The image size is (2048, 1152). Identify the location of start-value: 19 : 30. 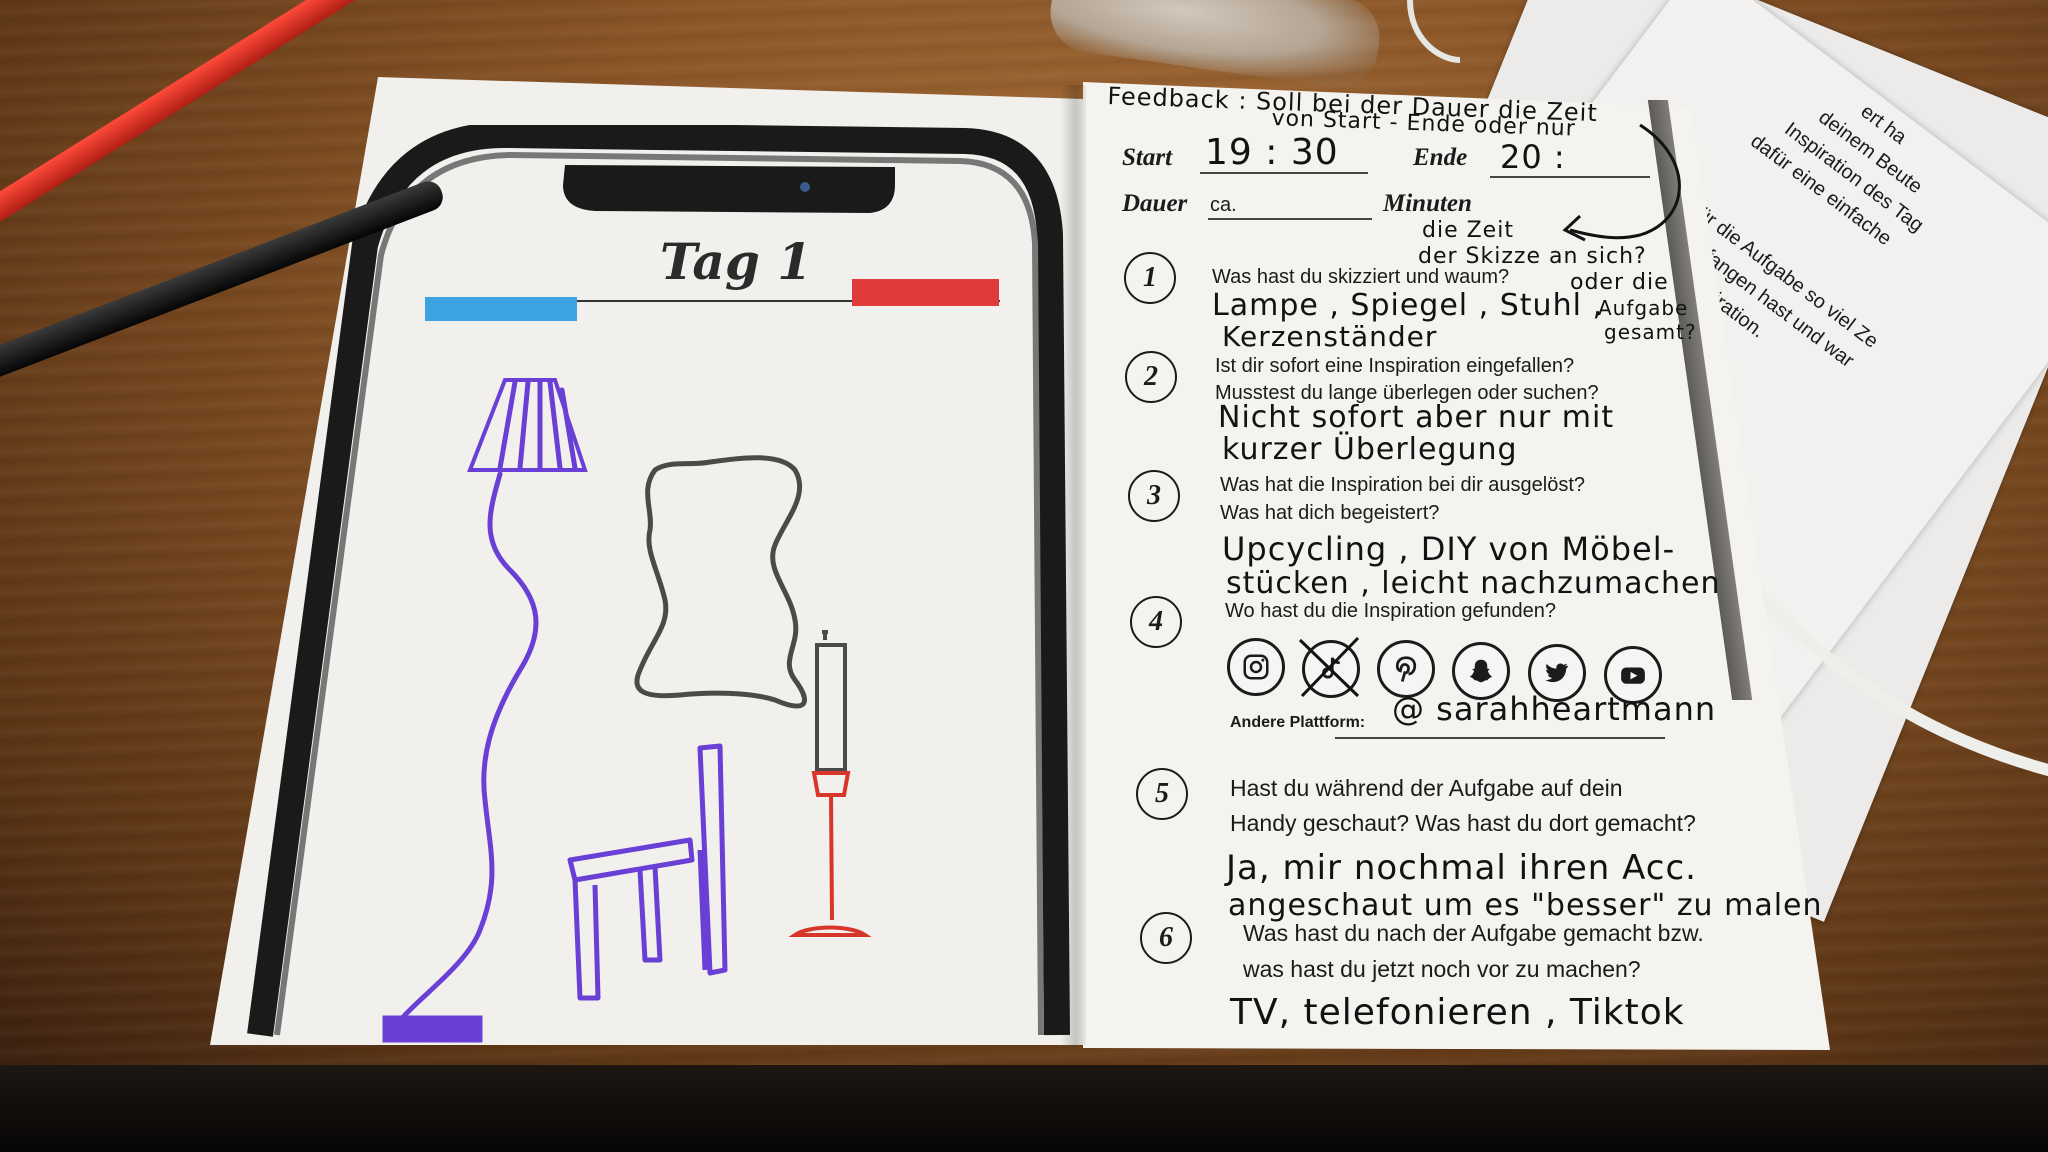
(1272, 152).